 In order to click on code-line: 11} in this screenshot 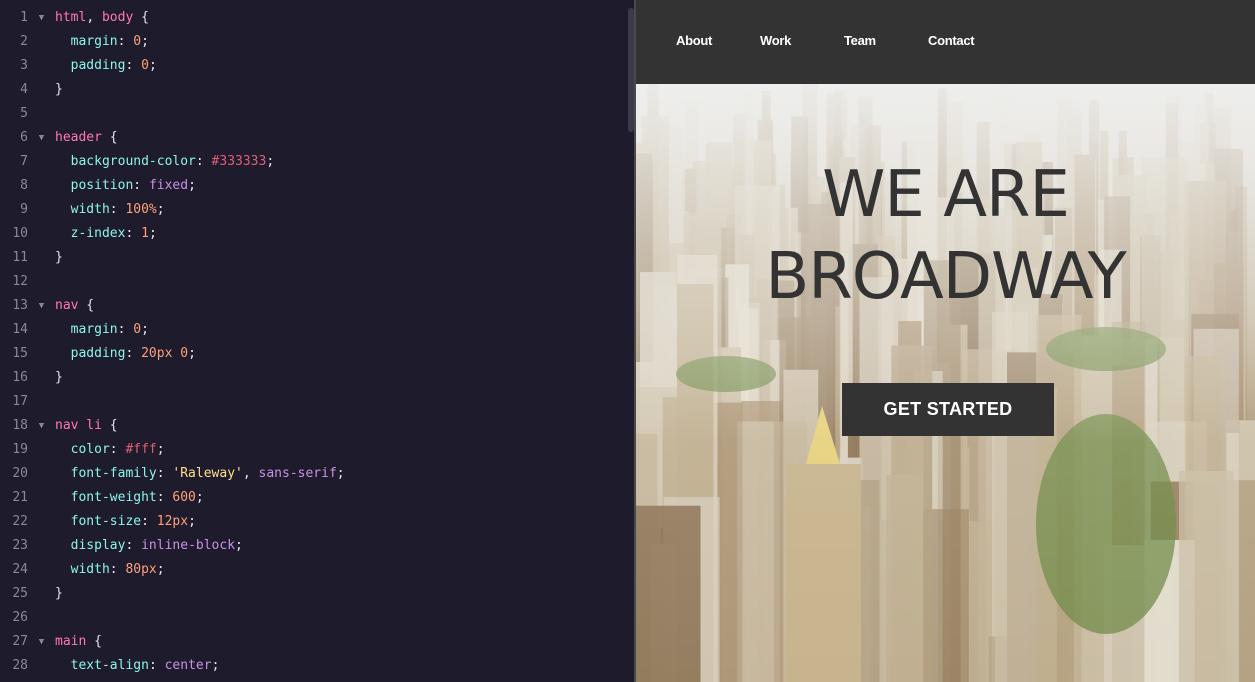, I will do `click(310, 258)`.